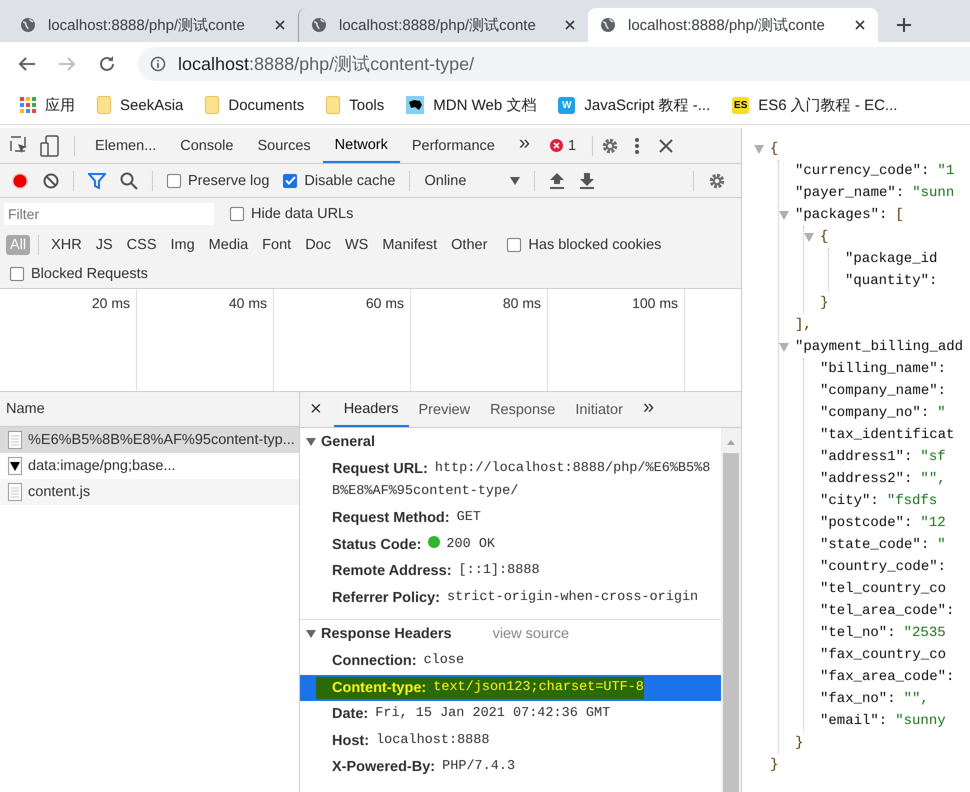 The width and height of the screenshot is (970, 792). Describe the element at coordinates (50, 145) in the screenshot. I see `device-toggle-icon` at that location.